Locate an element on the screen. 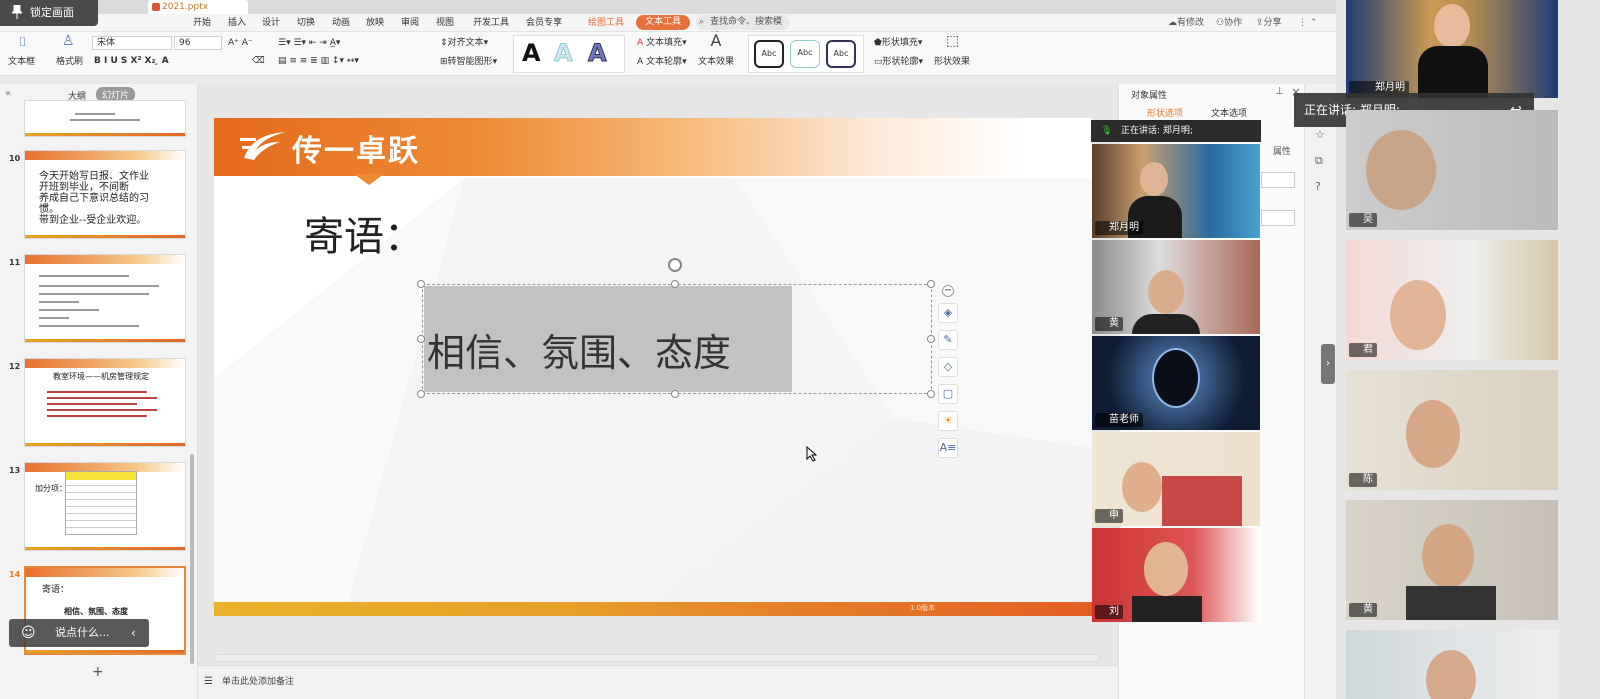 The height and width of the screenshot is (699, 1600). collapse-float-icon: − is located at coordinates (948, 291).